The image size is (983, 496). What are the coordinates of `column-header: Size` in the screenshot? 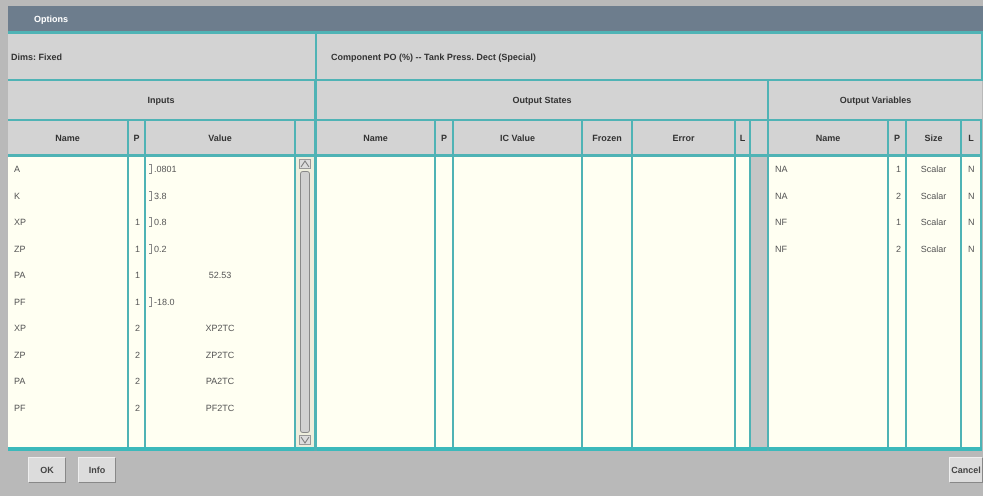 It's located at (934, 137).